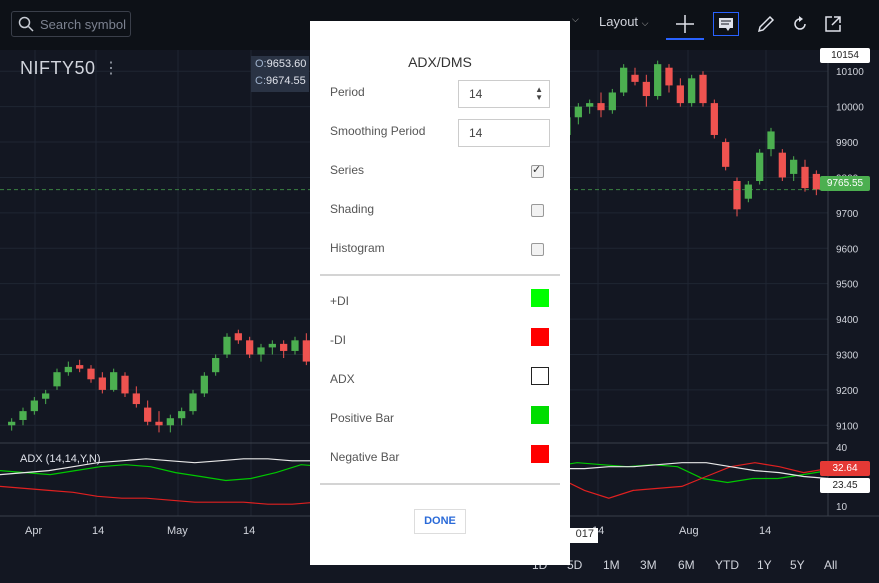 The image size is (879, 583). What do you see at coordinates (845, 183) in the screenshot?
I see `last-price-box: 9765.55` at bounding box center [845, 183].